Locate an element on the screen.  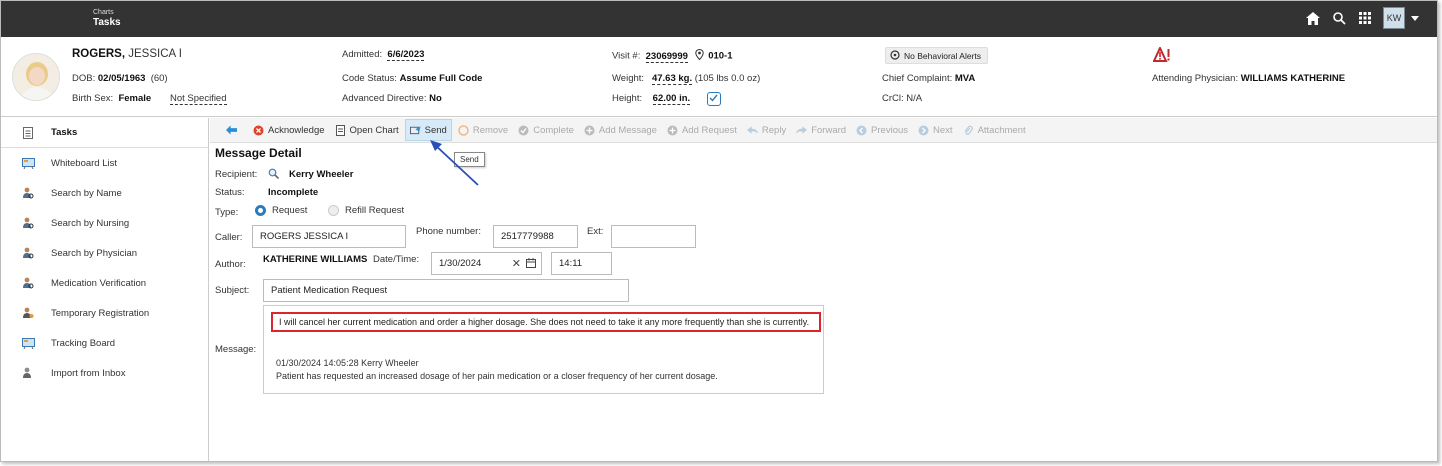
user-avatar: KW is located at coordinates (1394, 18).